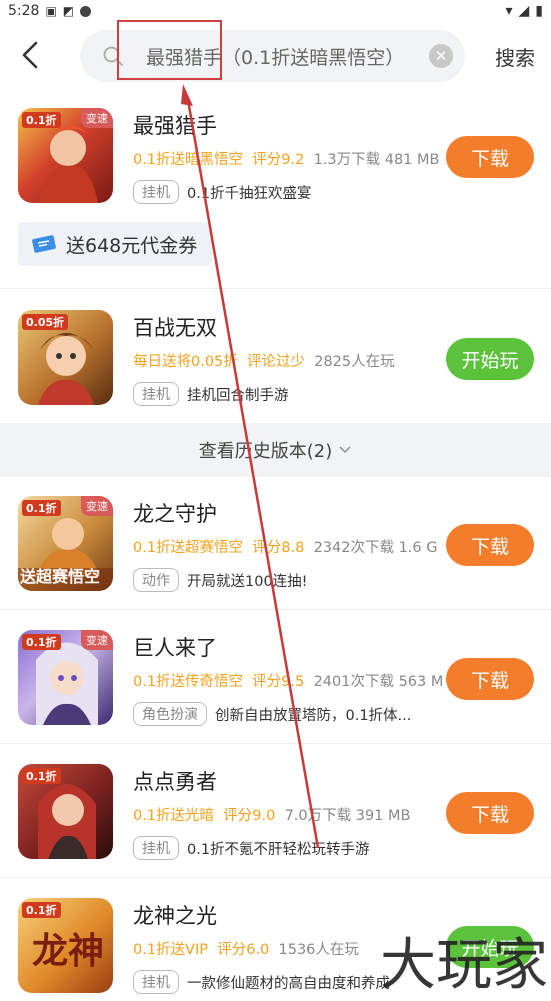  I want to click on game-name: 龙之守护, so click(175, 514).